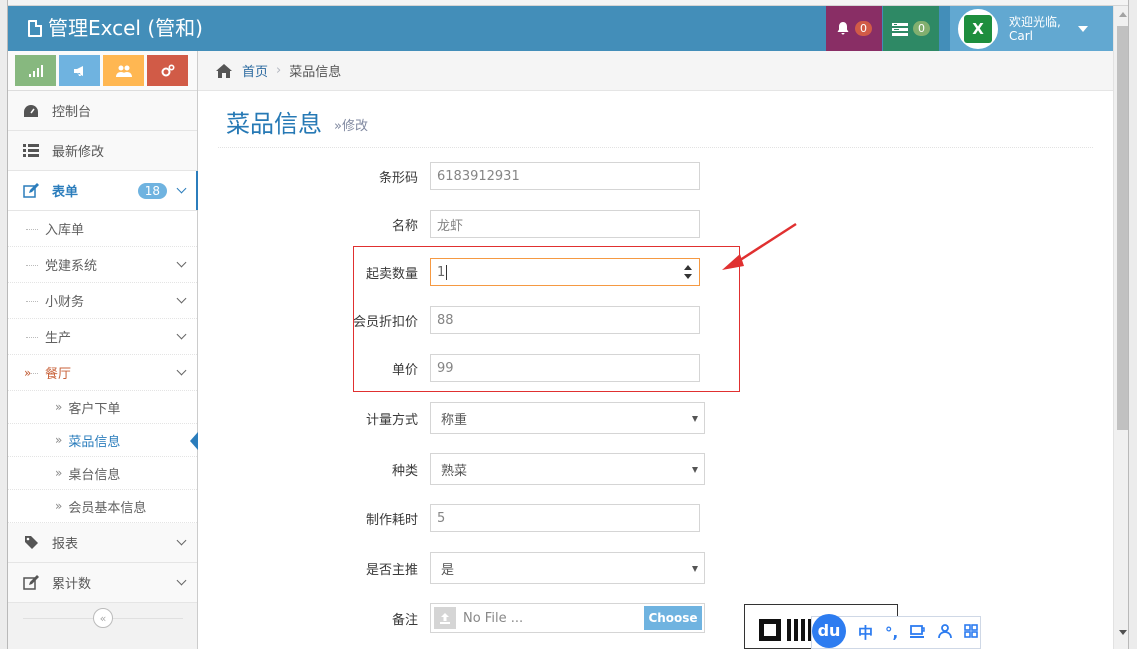  I want to click on category-label: 种类, so click(404, 471).